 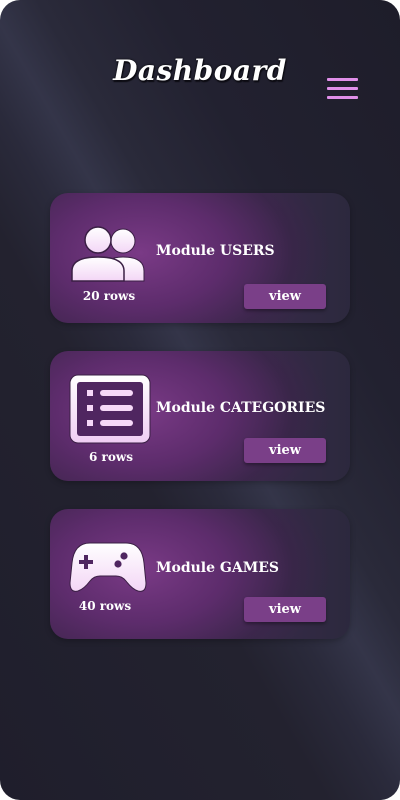 I want to click on module-label: Module CATEGORIES, so click(x=241, y=408).